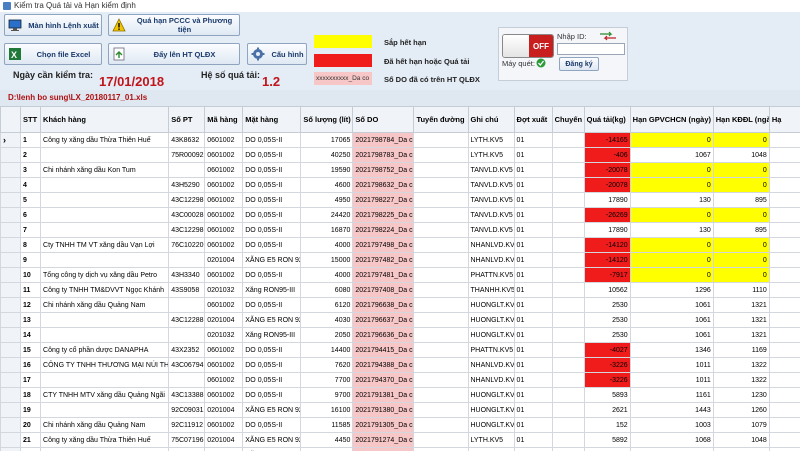 This screenshot has height=451, width=800. Describe the element at coordinates (491, 215) in the screenshot. I see `note-cell: TANVLD.KV5` at that location.